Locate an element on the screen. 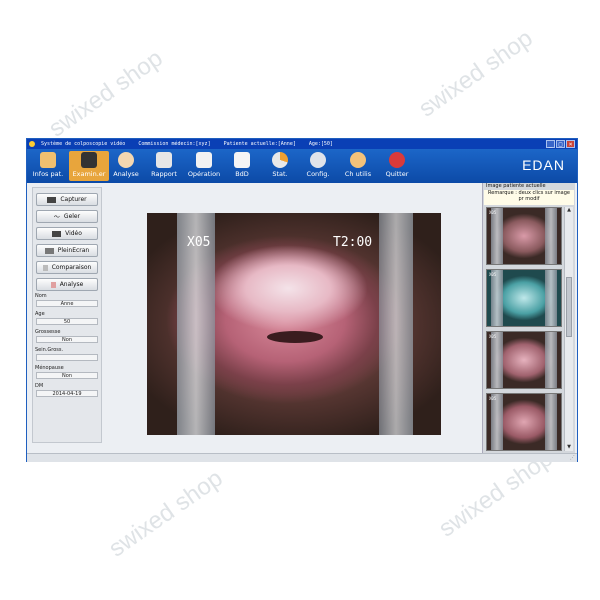 The height and width of the screenshot is (600, 600). video-button: Vidéo is located at coordinates (67, 233).